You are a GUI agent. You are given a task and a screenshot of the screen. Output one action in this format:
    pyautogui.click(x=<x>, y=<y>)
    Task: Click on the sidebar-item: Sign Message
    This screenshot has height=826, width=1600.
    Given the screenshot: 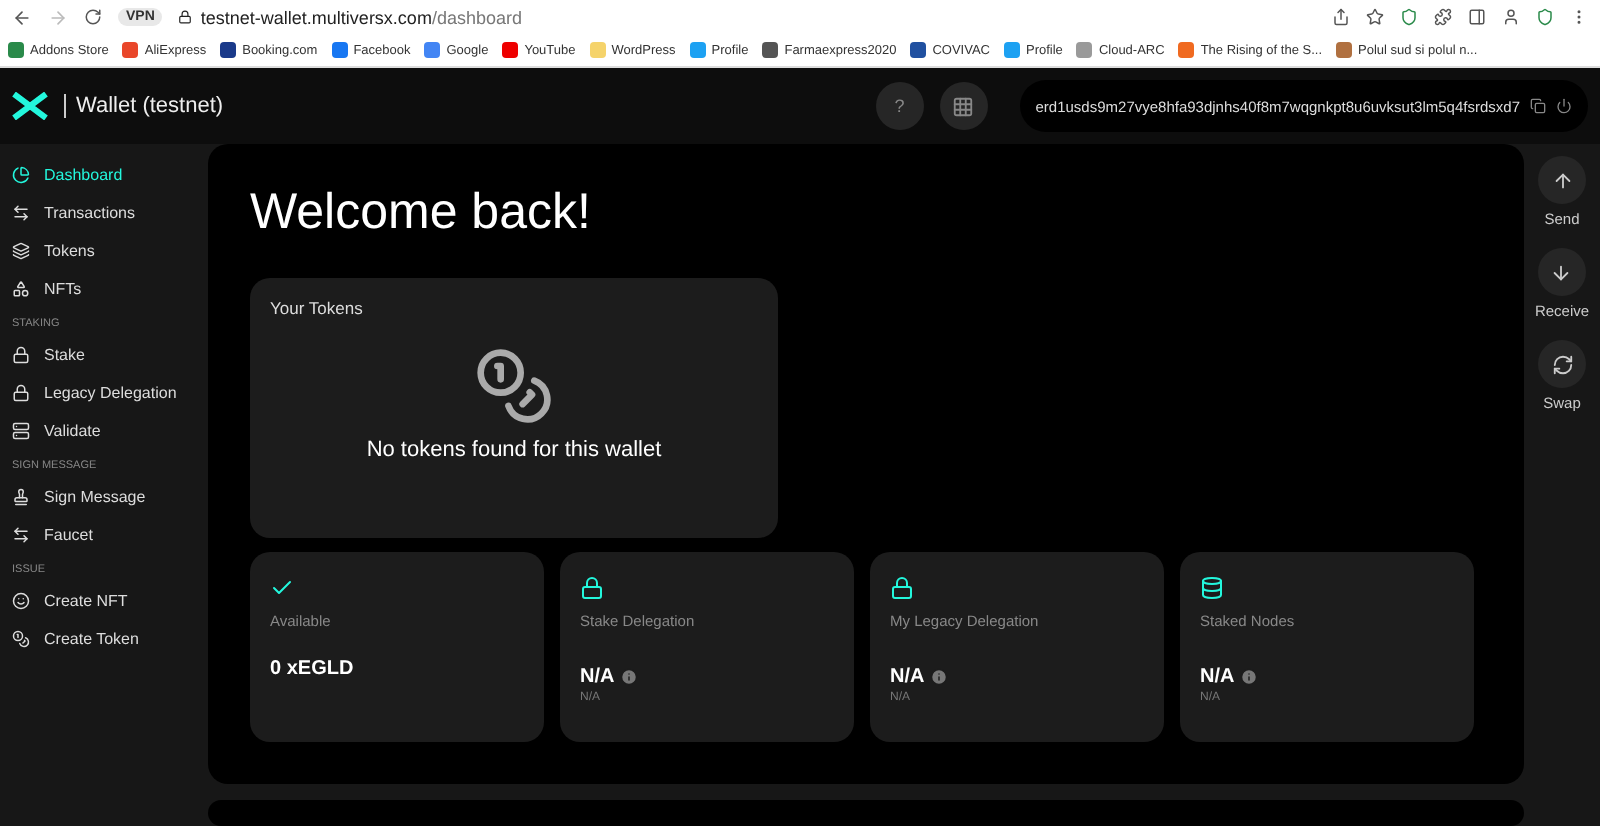 What is the action you would take?
    pyautogui.click(x=108, y=497)
    